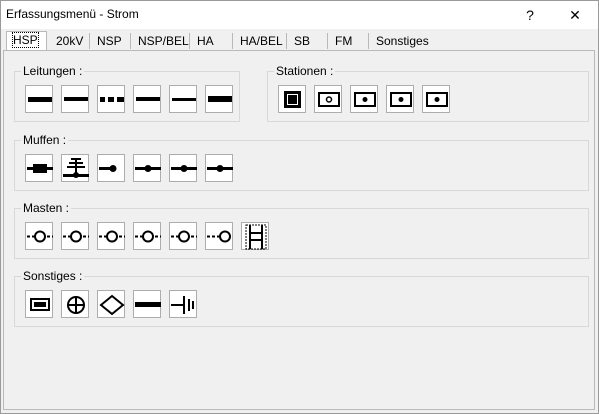 The image size is (599, 414). What do you see at coordinates (111, 41) in the screenshot?
I see `tab-nsp: NSP` at bounding box center [111, 41].